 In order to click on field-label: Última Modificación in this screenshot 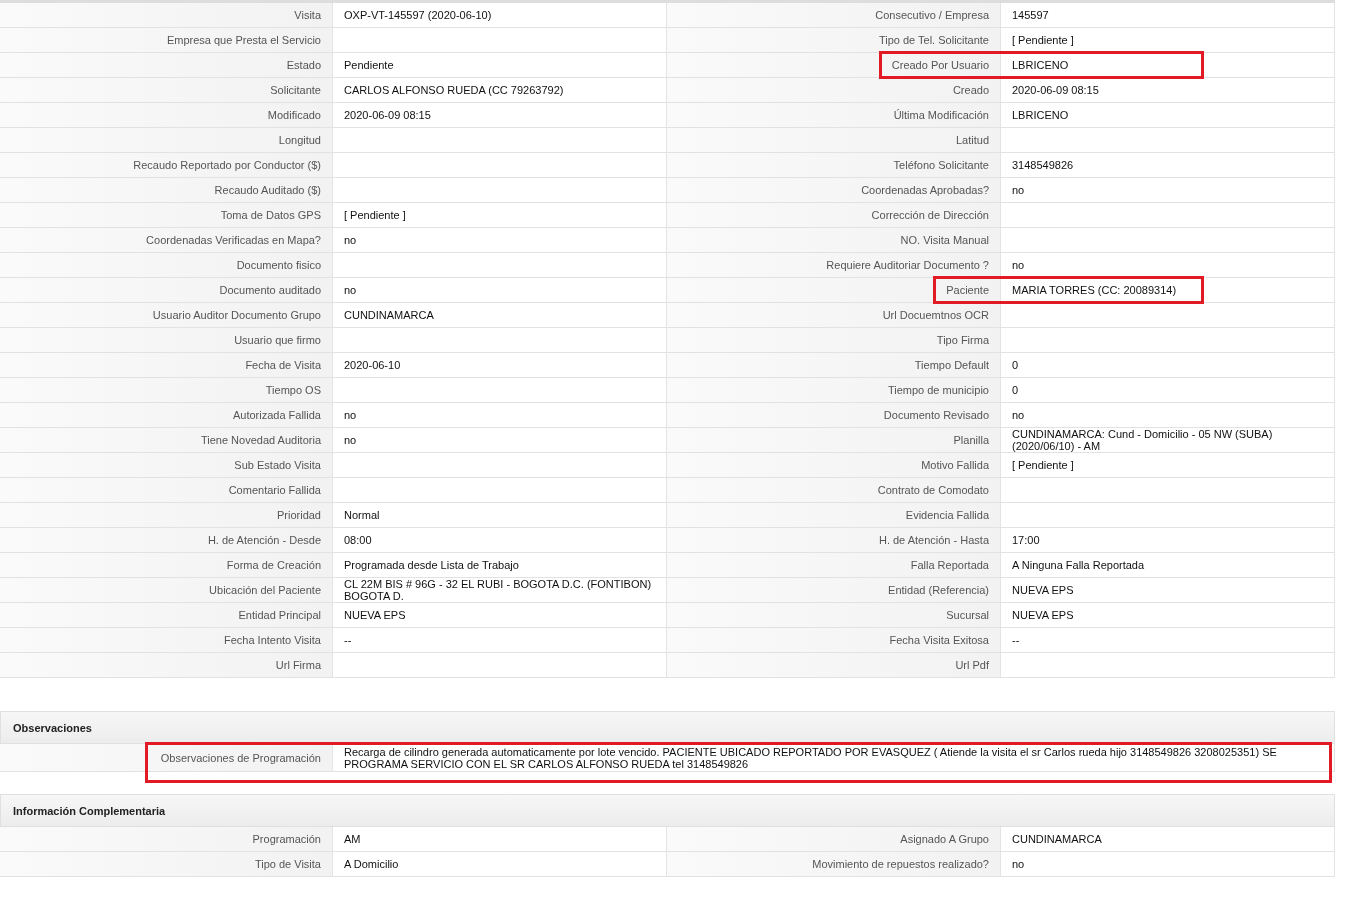, I will do `click(941, 115)`.